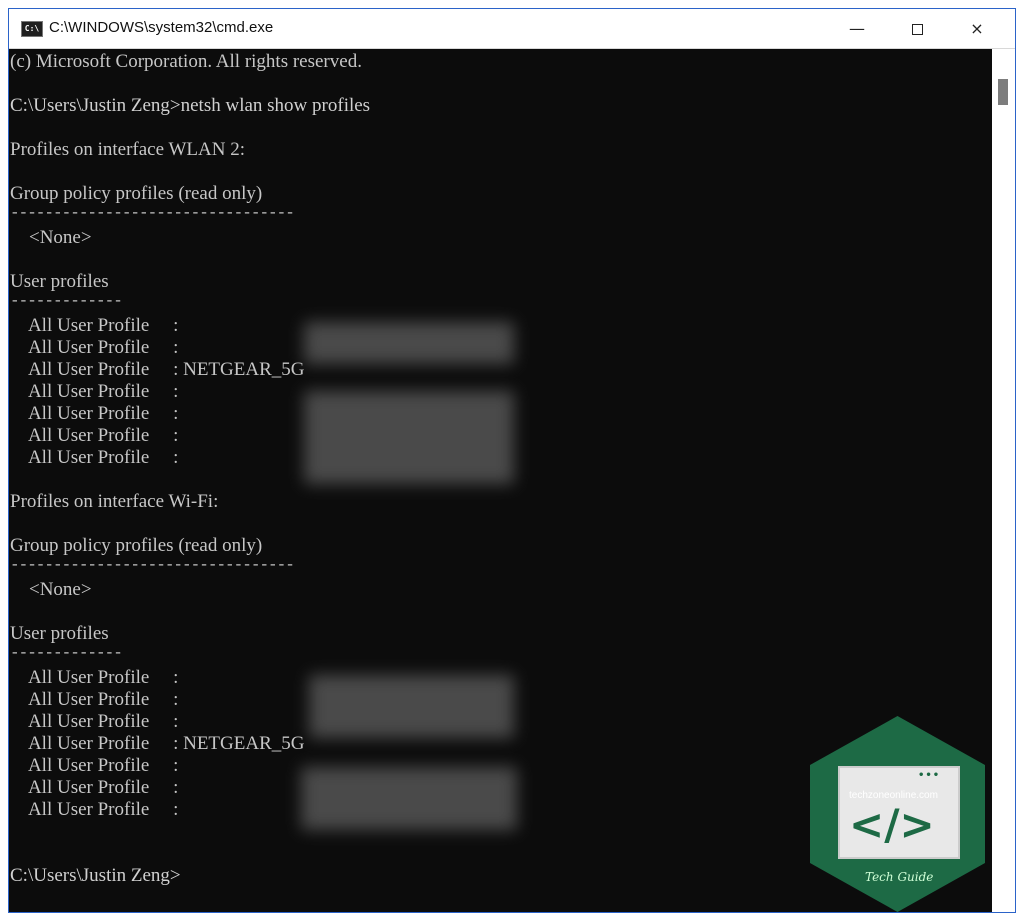 This screenshot has height=921, width=1024. I want to click on vertical-scrollbar, so click(1003, 480).